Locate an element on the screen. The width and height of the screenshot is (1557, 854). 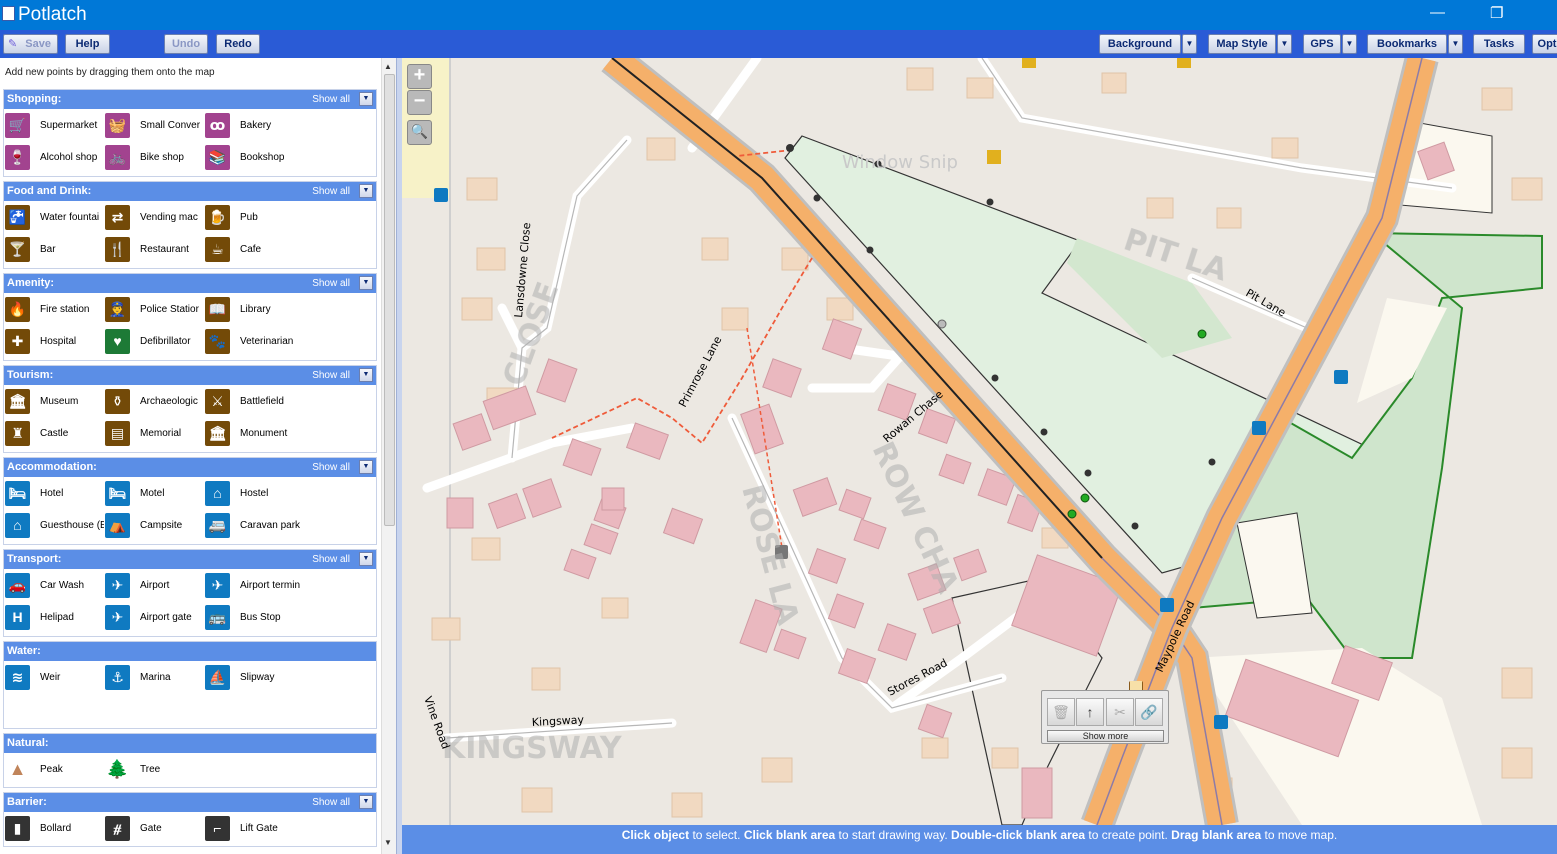
palette-item: ⧣ Gate is located at coordinates (155, 829).